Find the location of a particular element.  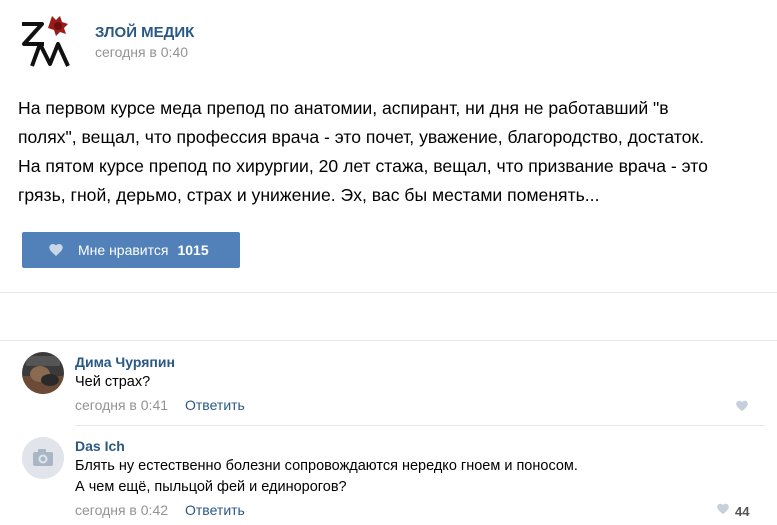

zm-logo-icon is located at coordinates (46, 41).